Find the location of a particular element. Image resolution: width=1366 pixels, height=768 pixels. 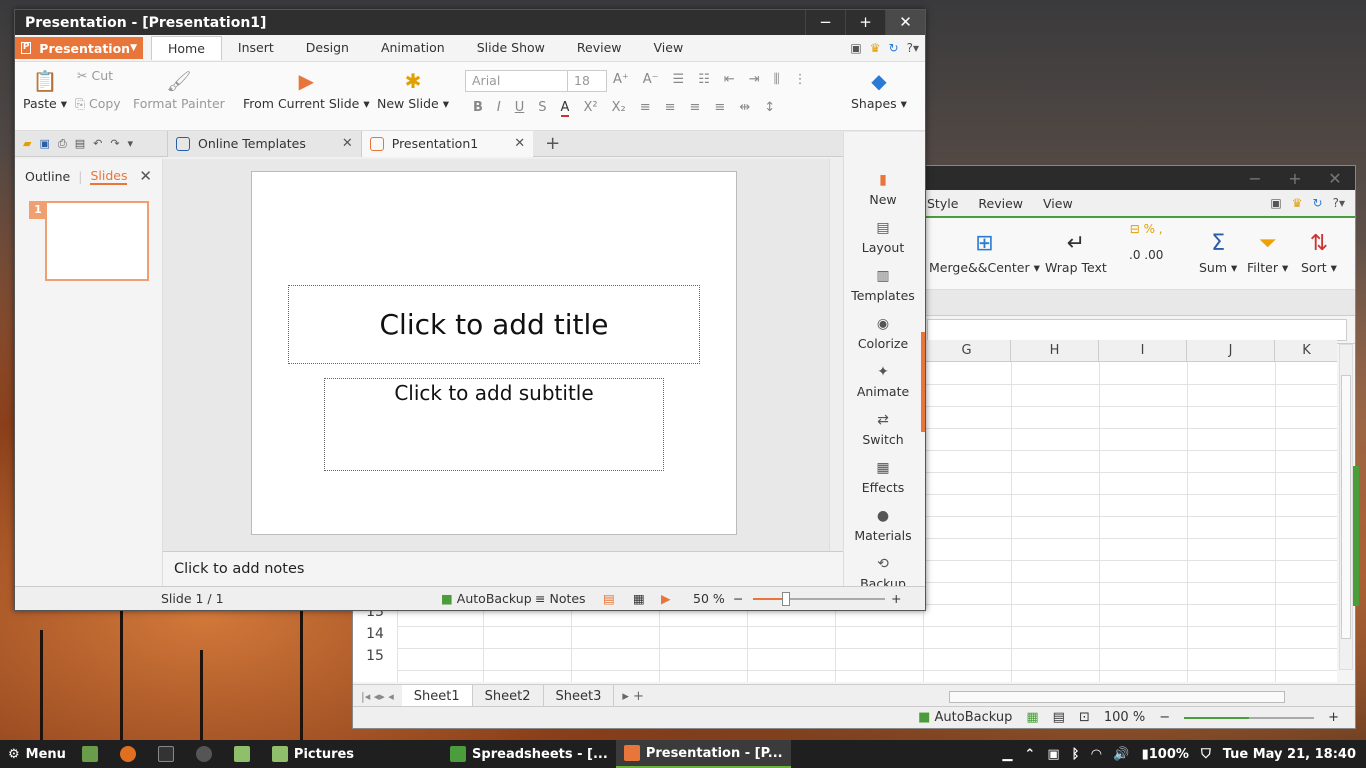

side-layout: ▤ Layout is located at coordinates (883, 237).